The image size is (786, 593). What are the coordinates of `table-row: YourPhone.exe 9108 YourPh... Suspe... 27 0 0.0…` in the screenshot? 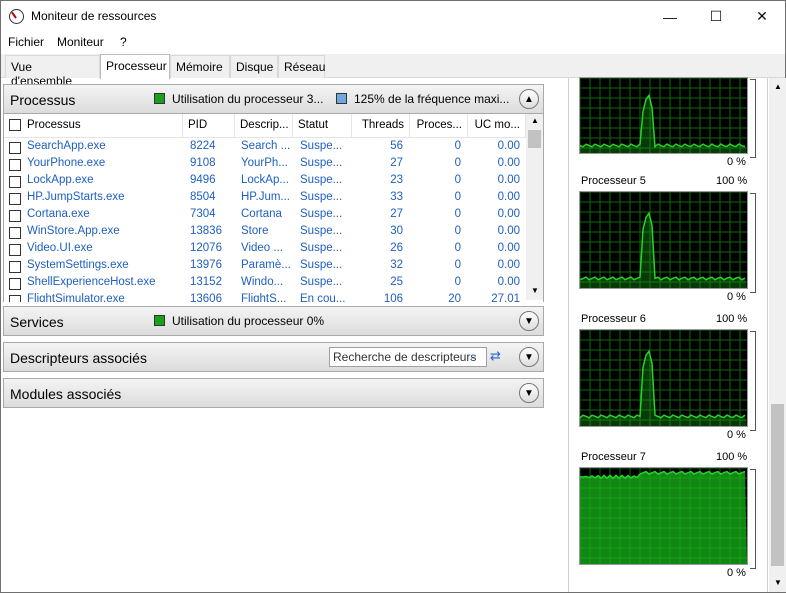 It's located at (265, 164).